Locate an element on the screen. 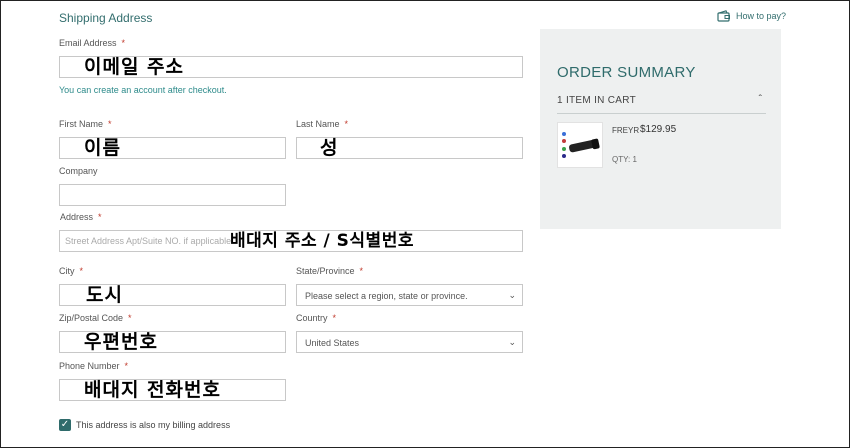  zip-overlay-text: 우편번호 is located at coordinates (121, 342).